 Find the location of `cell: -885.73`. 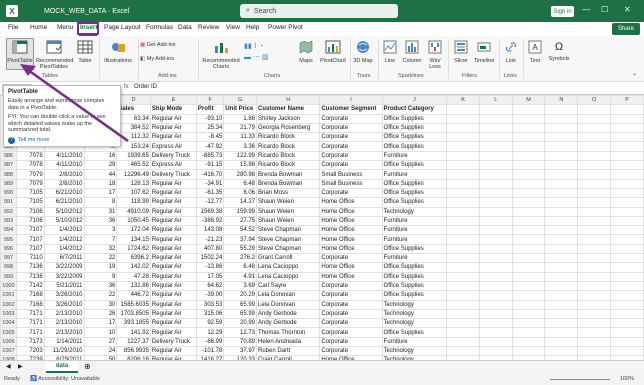

cell: -885.73 is located at coordinates (210, 156).